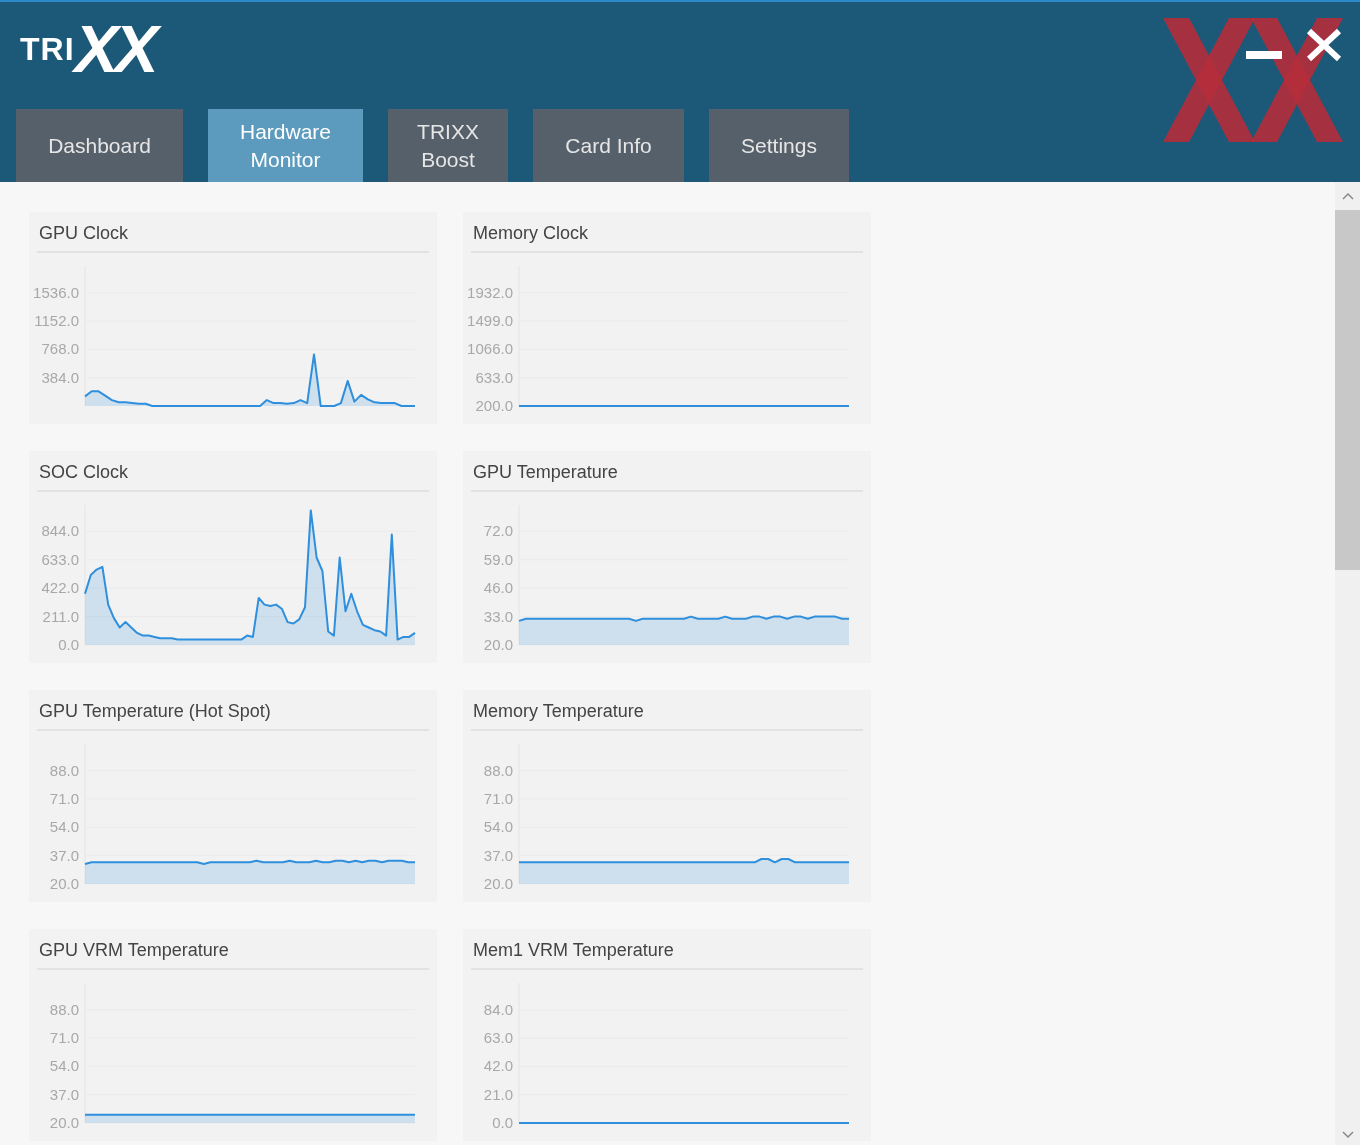 The image size is (1360, 1145). I want to click on axis-tick-label: 200.0, so click(494, 404).